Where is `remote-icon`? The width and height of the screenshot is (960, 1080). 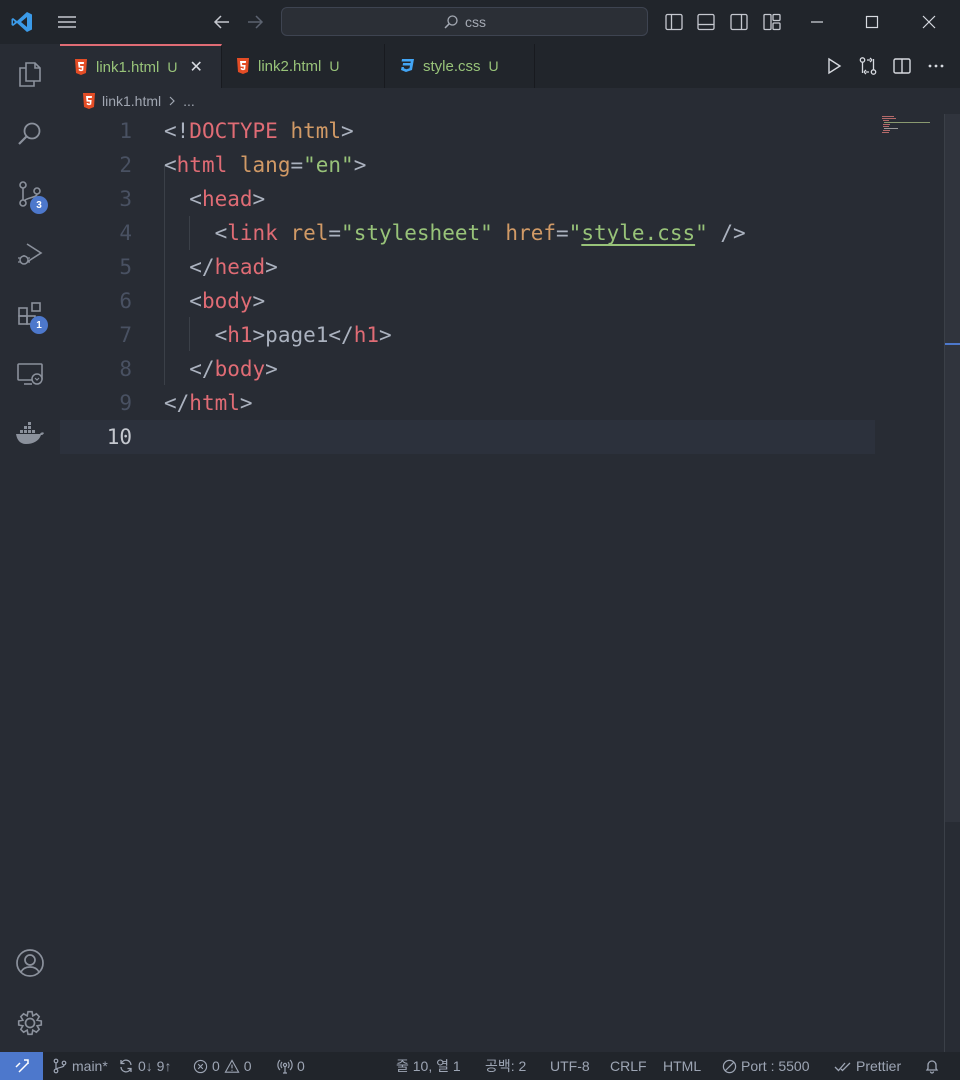 remote-icon is located at coordinates (21, 1066).